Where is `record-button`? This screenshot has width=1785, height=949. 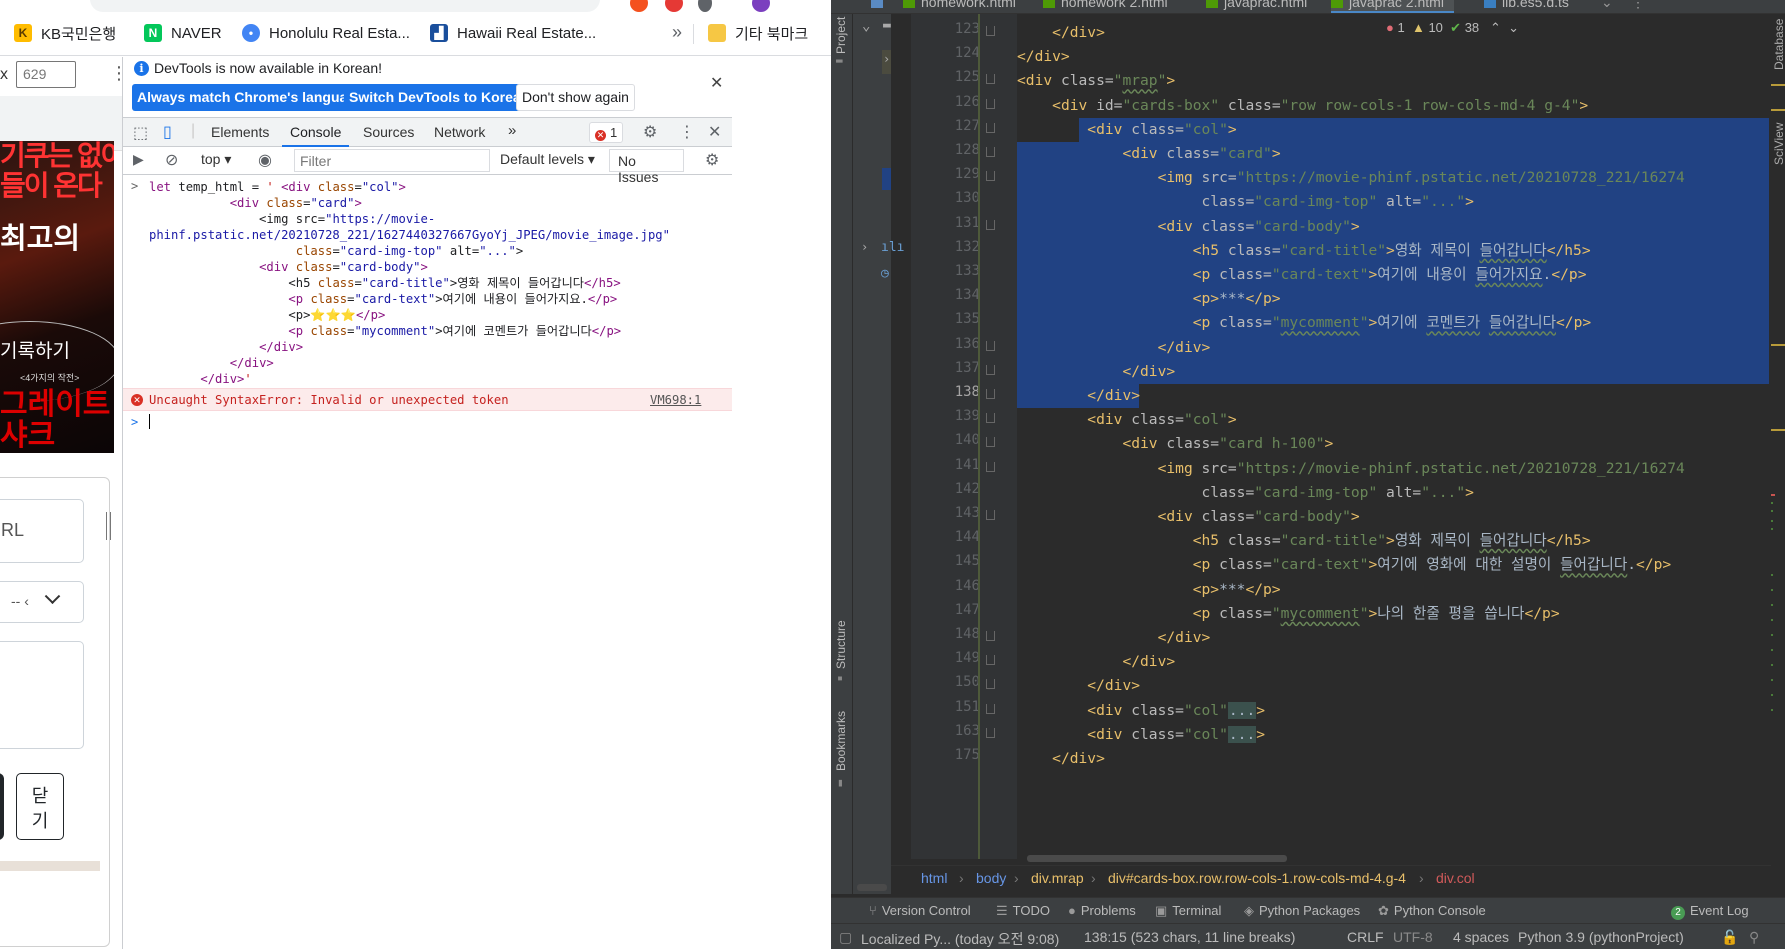
record-button is located at coordinates (2, 806).